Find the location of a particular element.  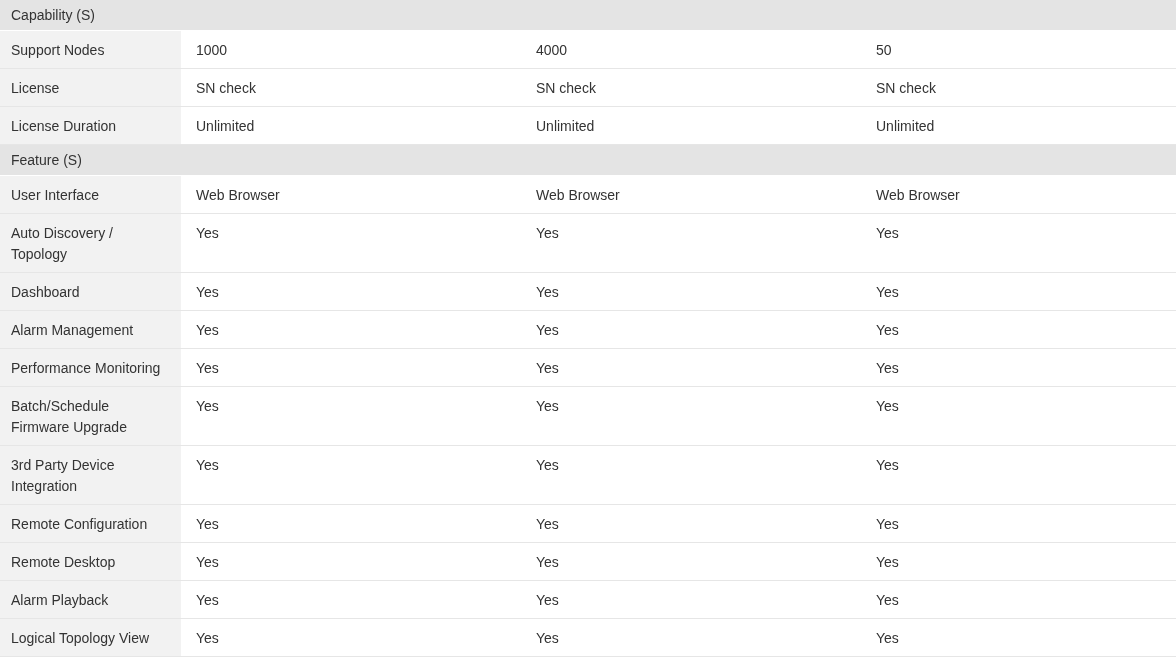

row-label: Alarm Playback is located at coordinates (90, 600).